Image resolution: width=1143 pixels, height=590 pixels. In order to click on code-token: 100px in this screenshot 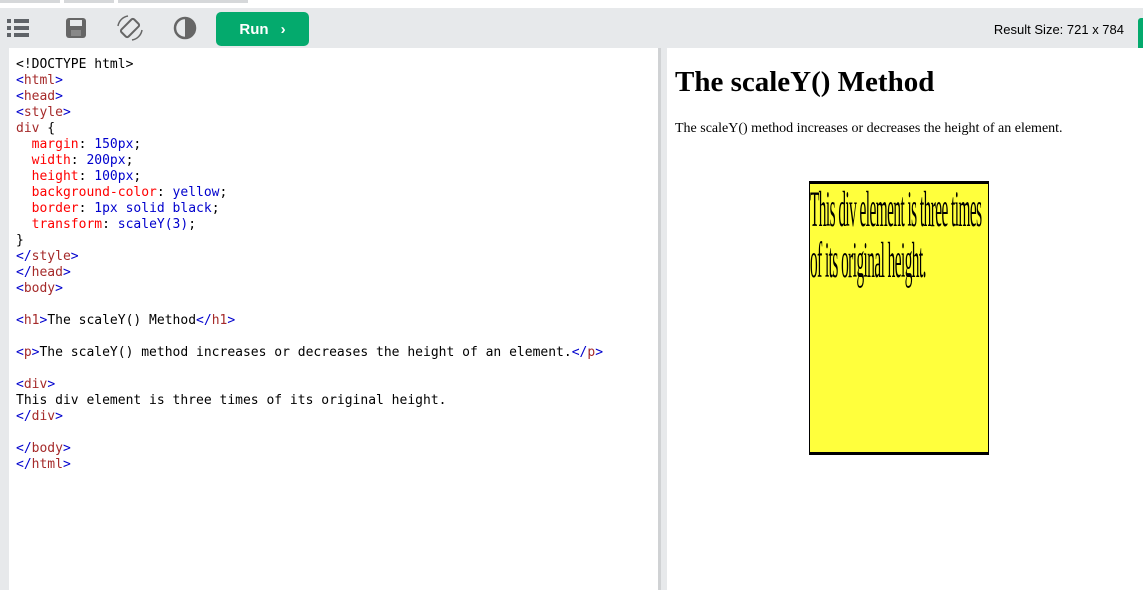, I will do `click(114, 176)`.